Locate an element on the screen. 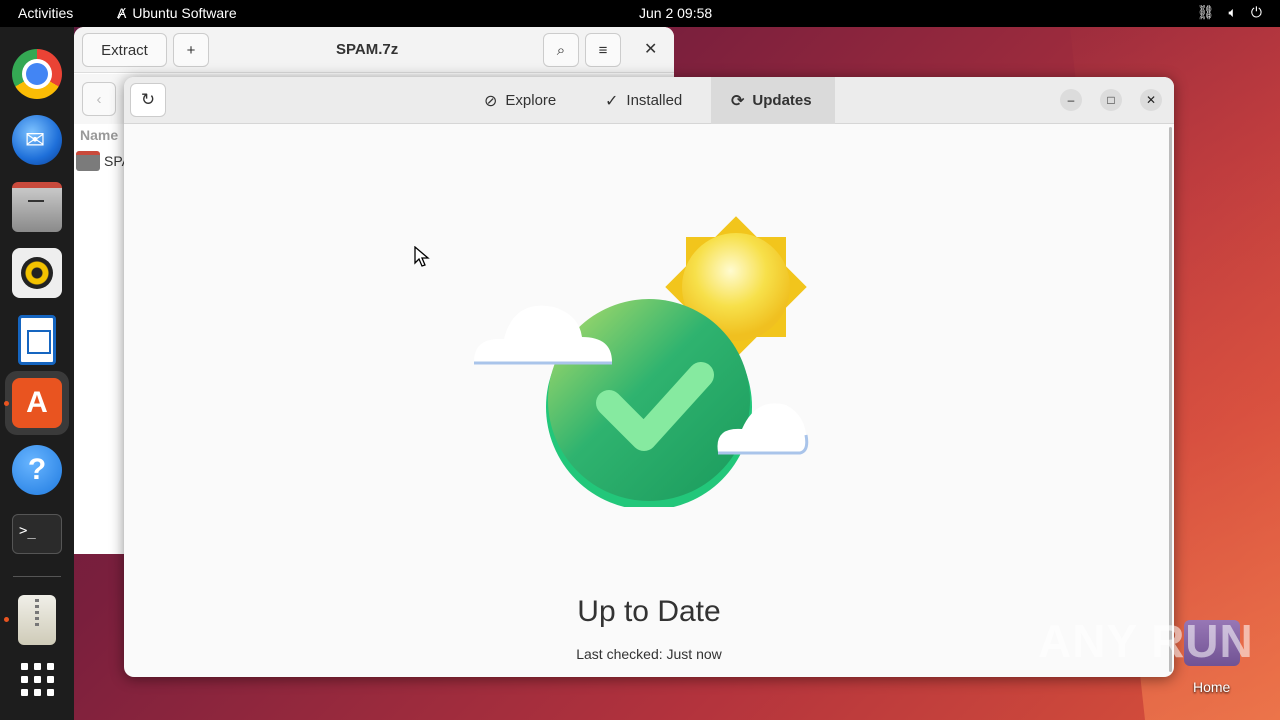 The height and width of the screenshot is (720, 1280). clock: Jun 2 09:58 is located at coordinates (675, 13).